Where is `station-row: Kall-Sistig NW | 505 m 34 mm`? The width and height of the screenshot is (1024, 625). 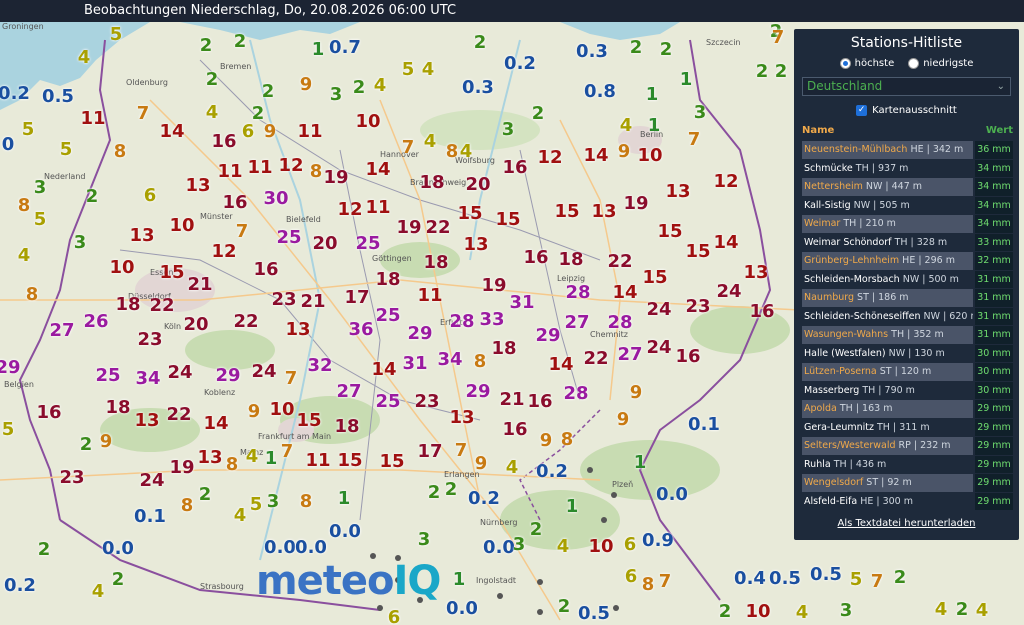 station-row: Kall-Sistig NW | 505 m 34 mm is located at coordinates (907, 205).